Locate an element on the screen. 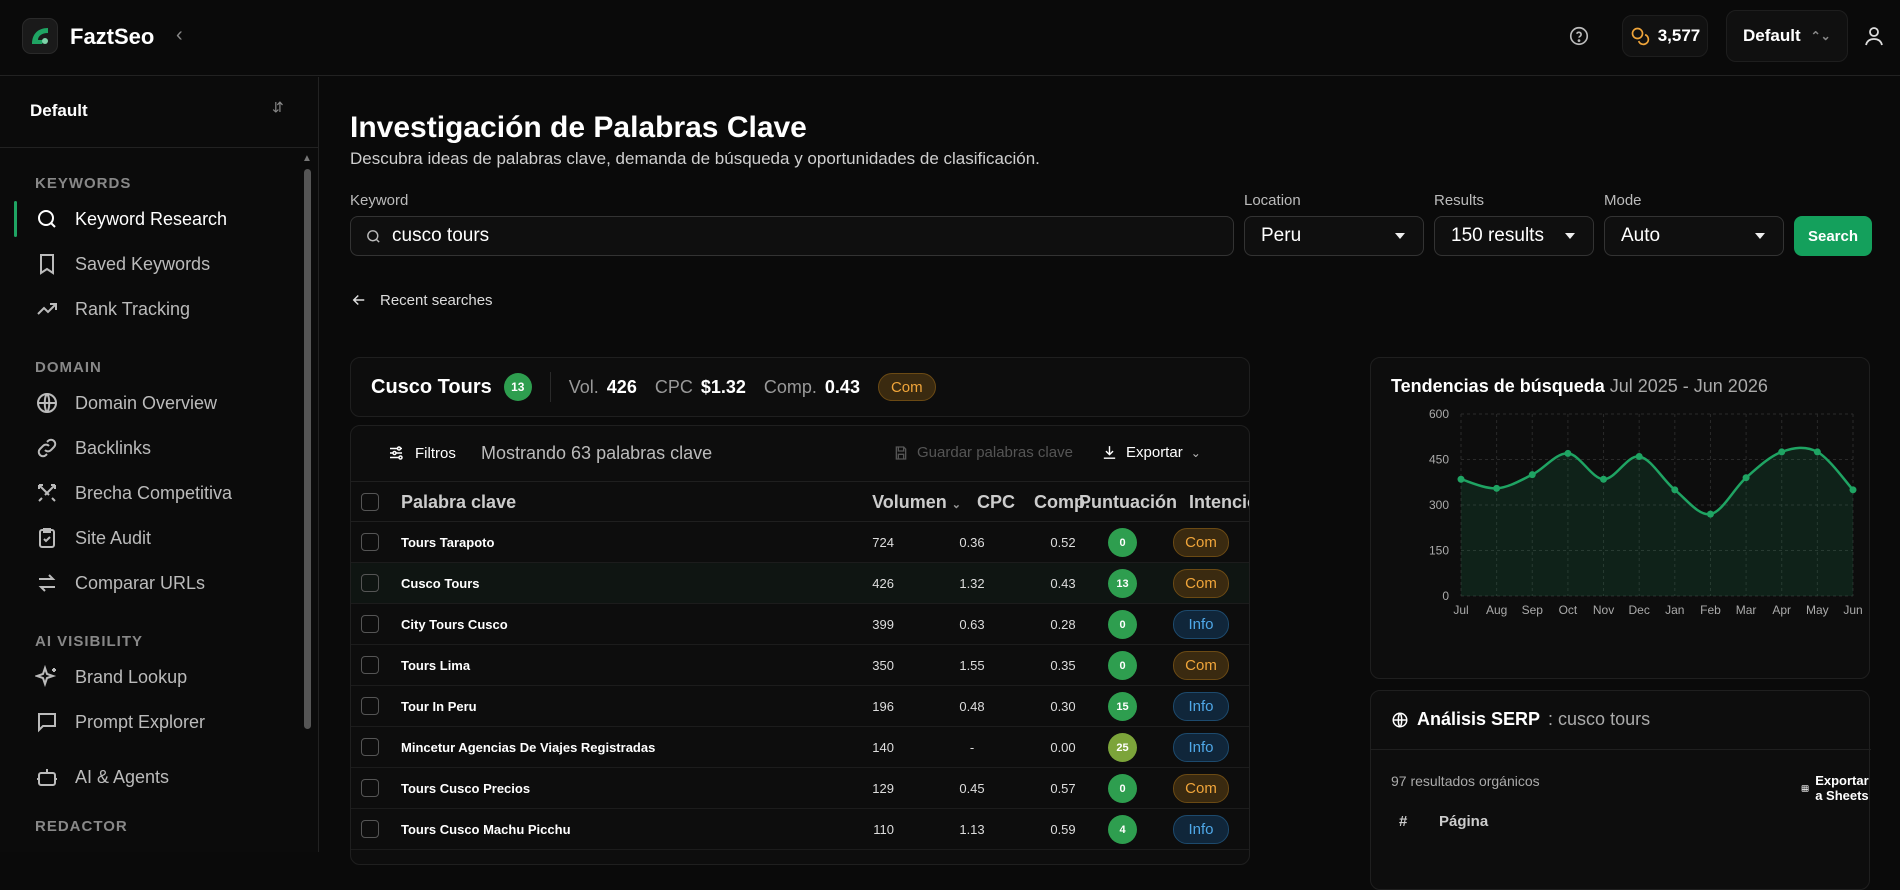 This screenshot has height=890, width=1900. sidebar-item-site-audit: Site Audit is located at coordinates (93, 538).